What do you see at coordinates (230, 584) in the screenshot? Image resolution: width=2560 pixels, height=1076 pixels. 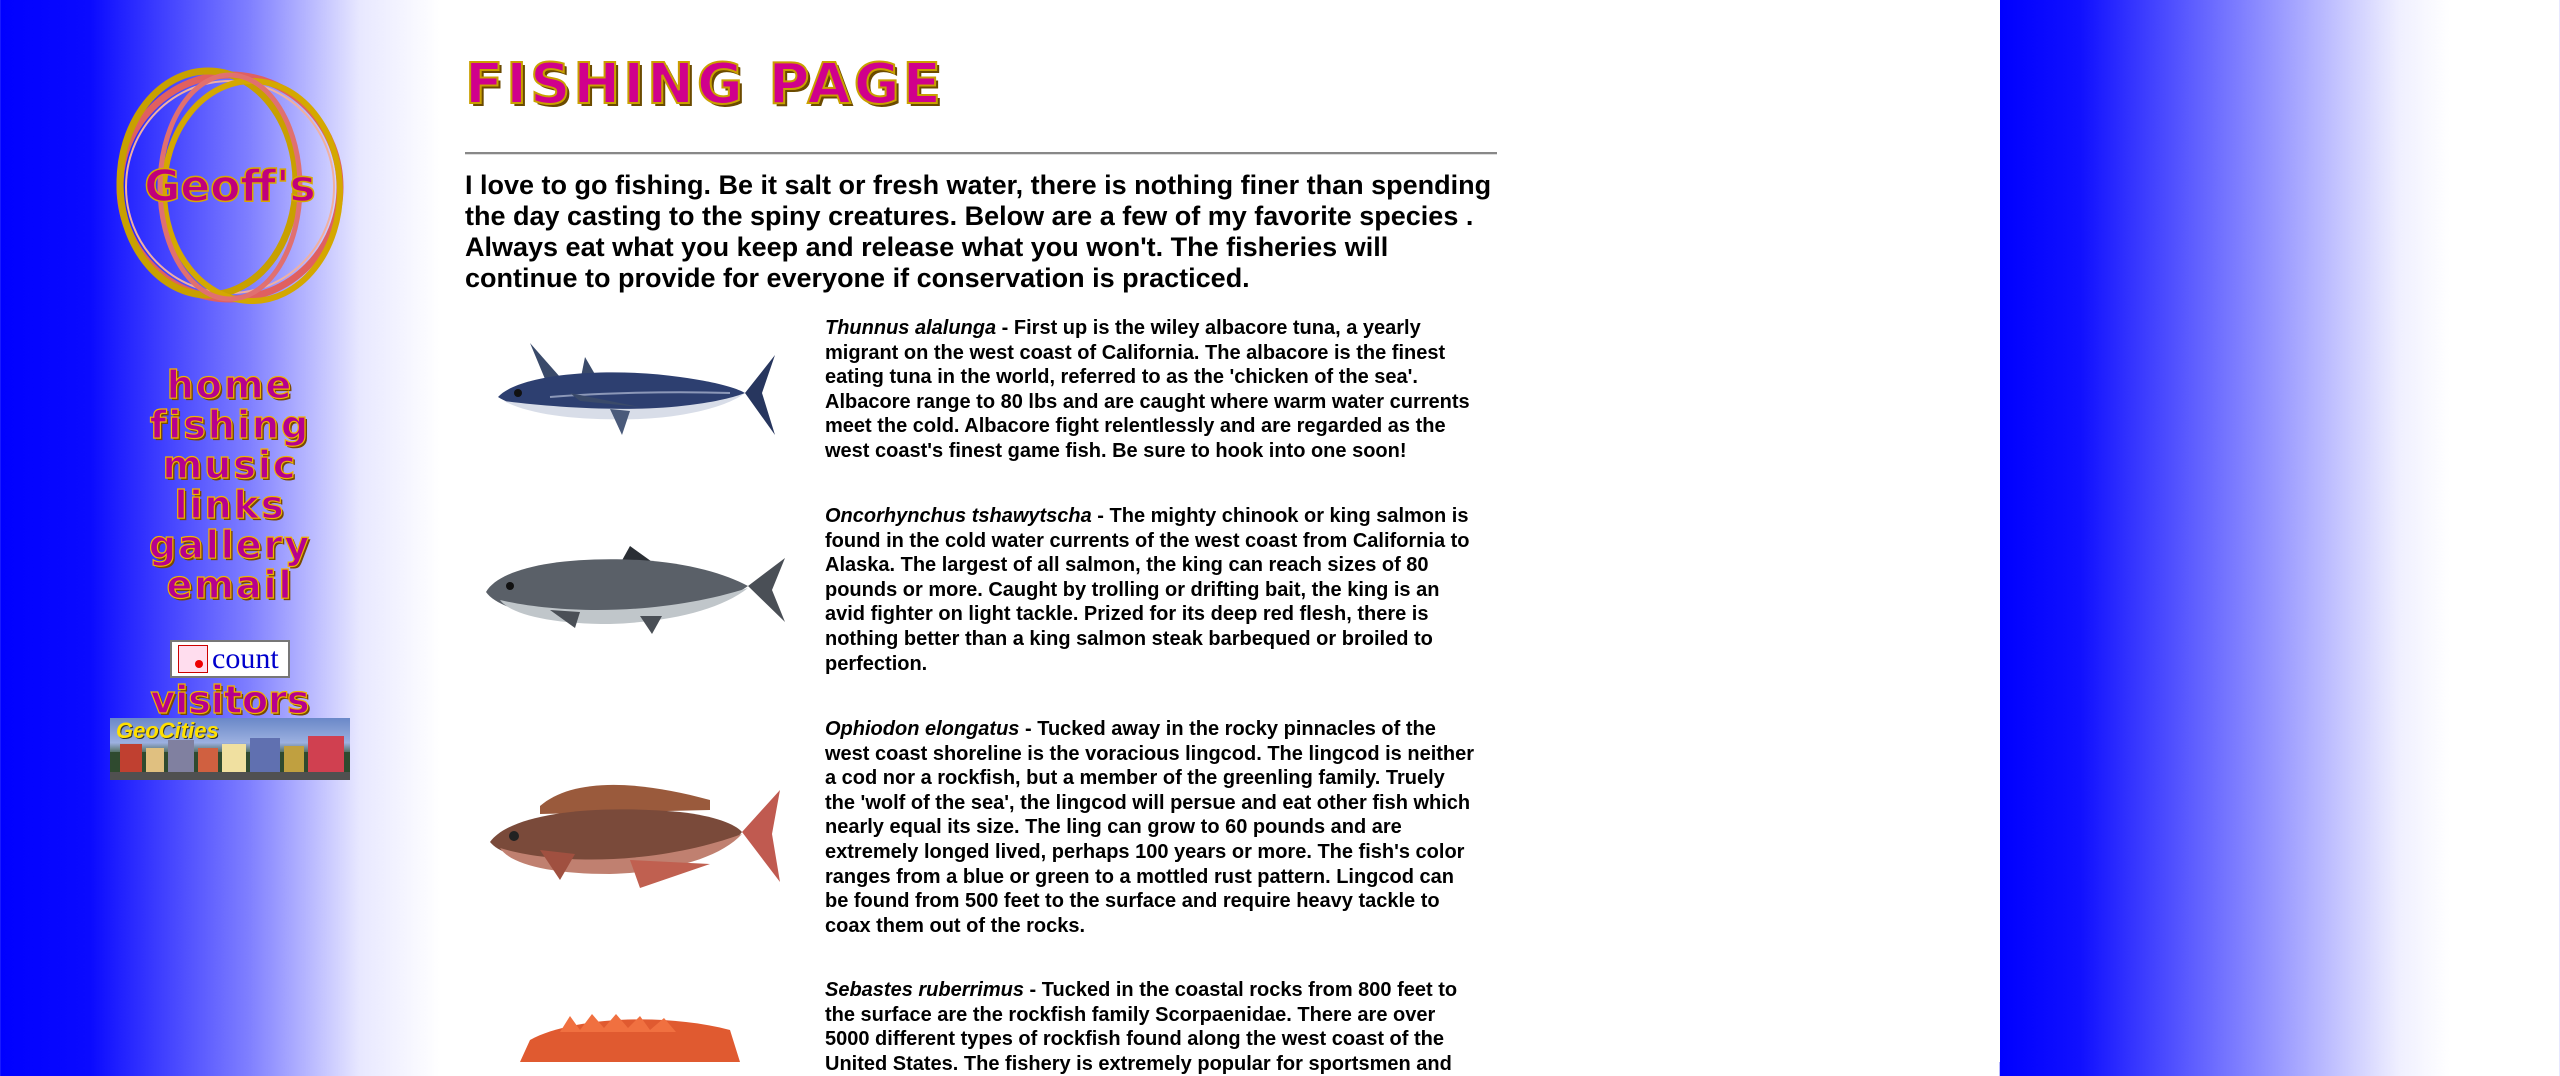 I see `nav-email: email` at bounding box center [230, 584].